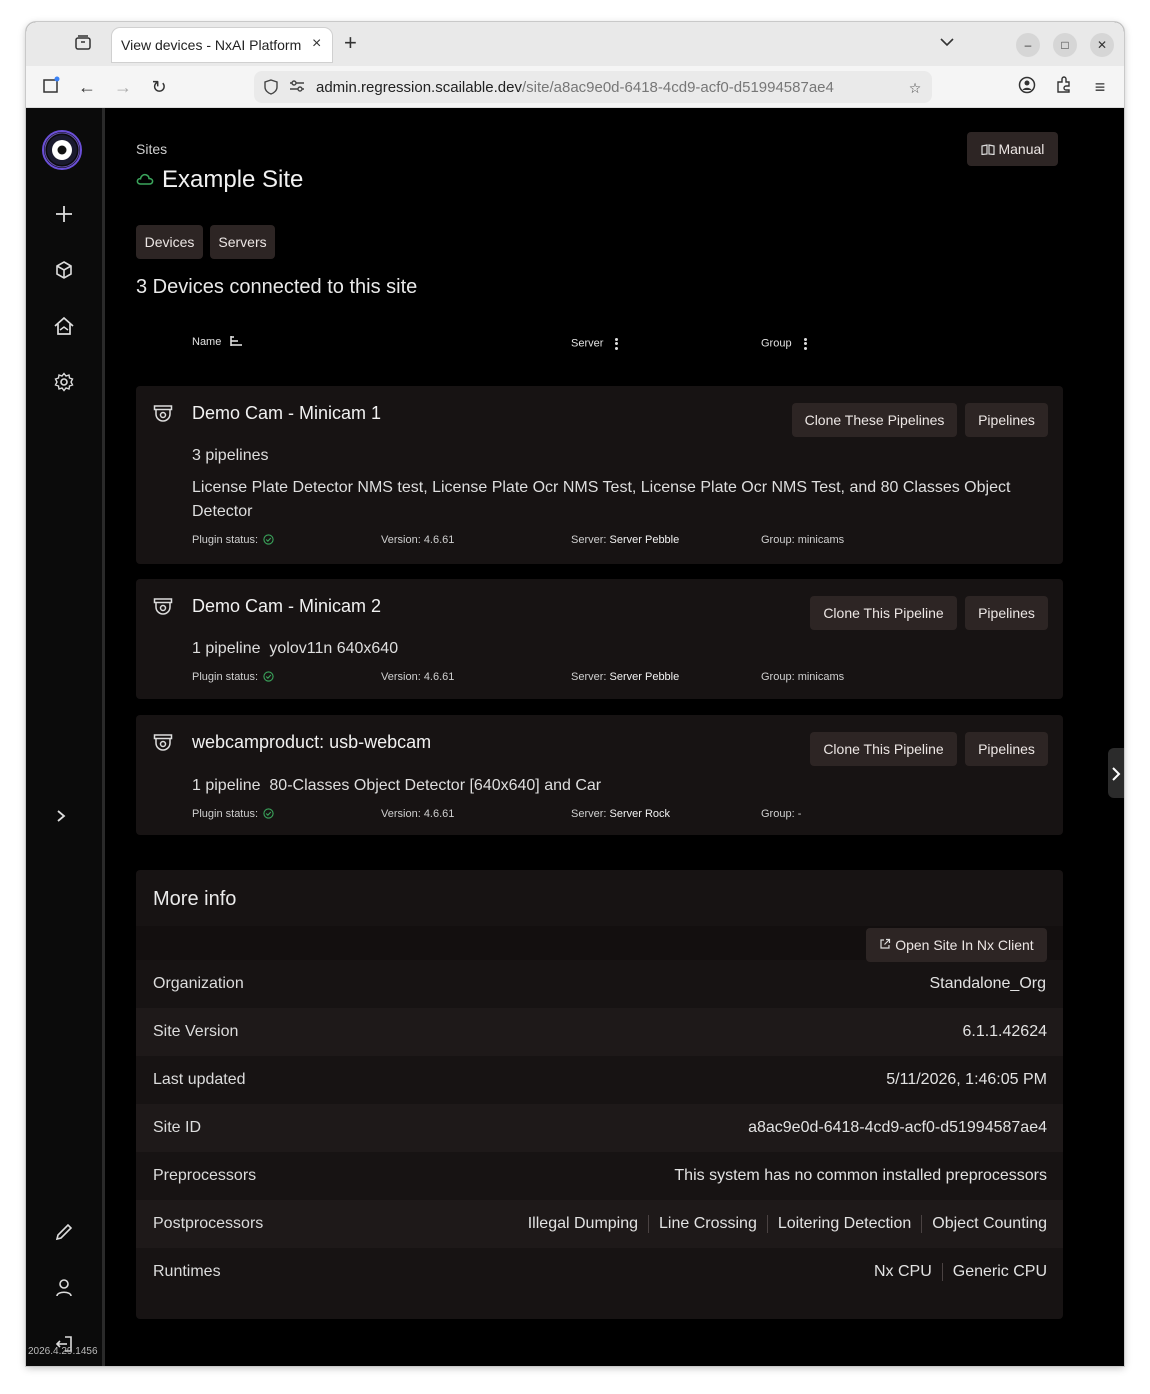  Describe the element at coordinates (1021, 149) in the screenshot. I see `manual-button-label: Manual` at that location.